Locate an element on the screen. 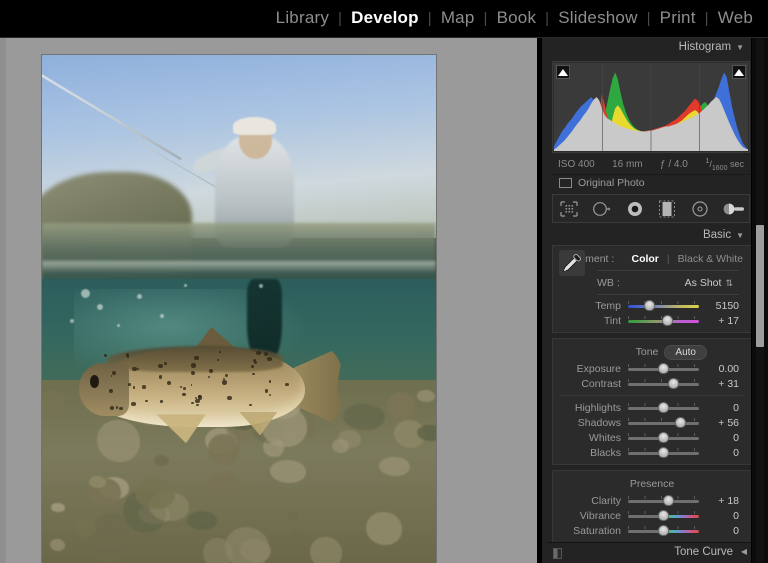 The height and width of the screenshot is (563, 768). slider-saturation: Saturation 0 is located at coordinates (652, 530).